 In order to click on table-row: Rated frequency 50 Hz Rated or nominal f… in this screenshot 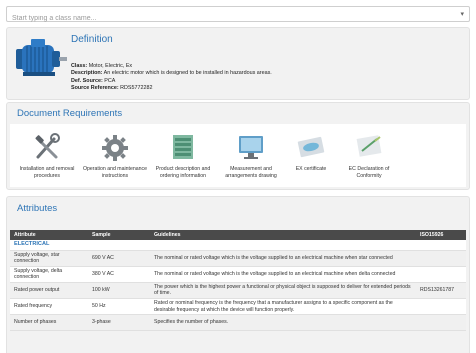, I will do `click(238, 307)`.